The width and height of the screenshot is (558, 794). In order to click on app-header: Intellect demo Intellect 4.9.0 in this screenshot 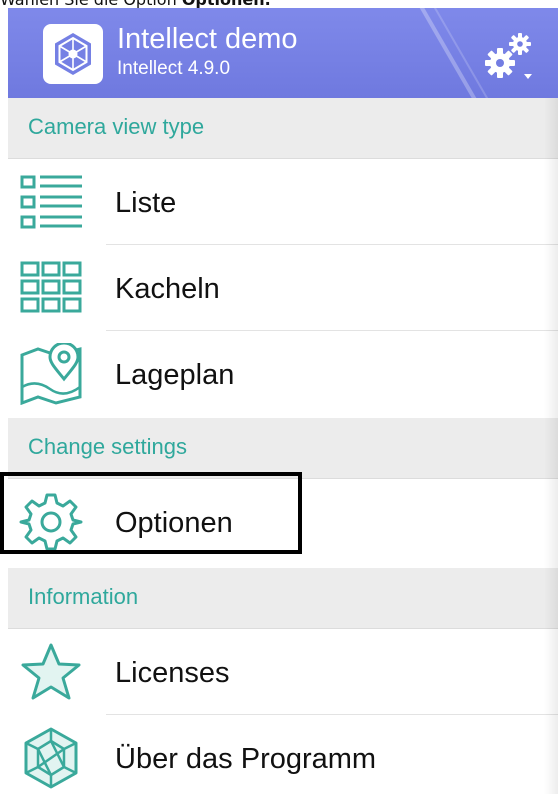, I will do `click(283, 55)`.